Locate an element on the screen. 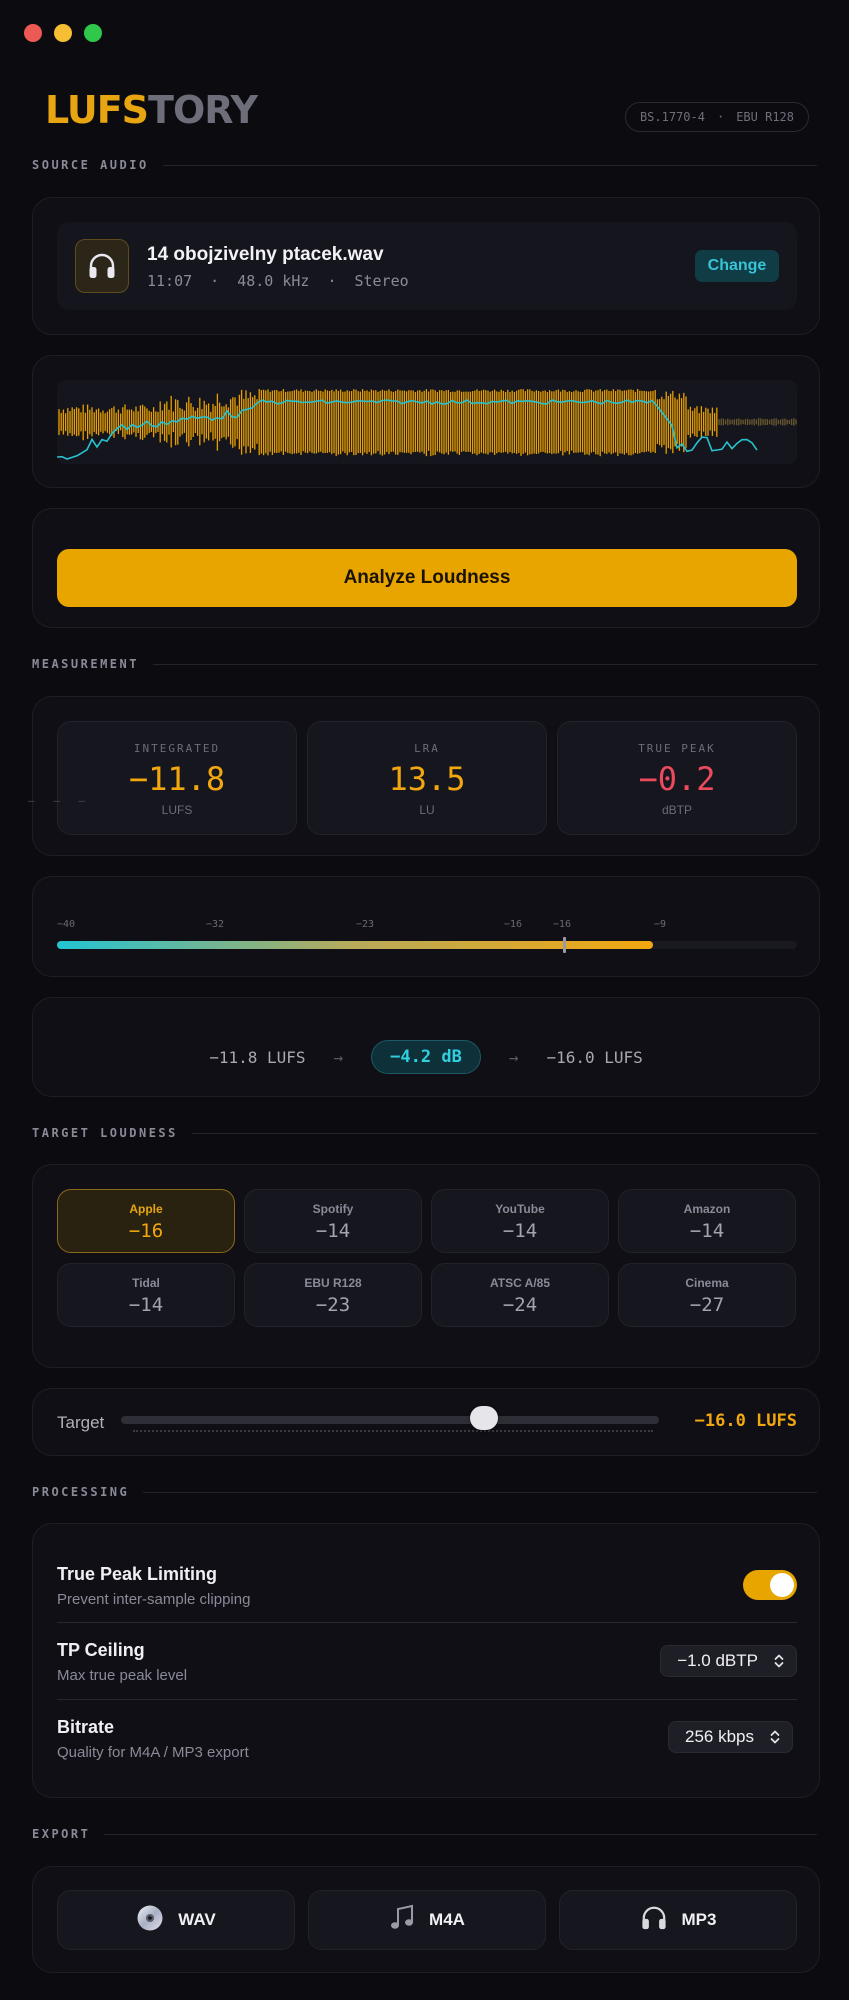 The width and height of the screenshot is (849, 2000). preset-name: YouTube is located at coordinates (520, 1209).